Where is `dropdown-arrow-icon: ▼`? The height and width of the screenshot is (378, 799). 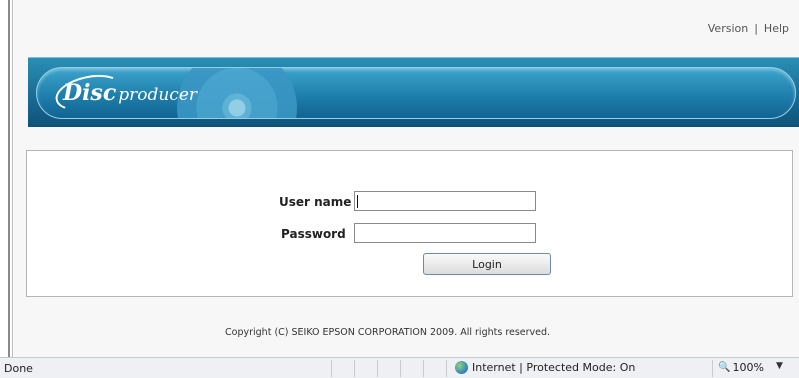 dropdown-arrow-icon: ▼ is located at coordinates (779, 366).